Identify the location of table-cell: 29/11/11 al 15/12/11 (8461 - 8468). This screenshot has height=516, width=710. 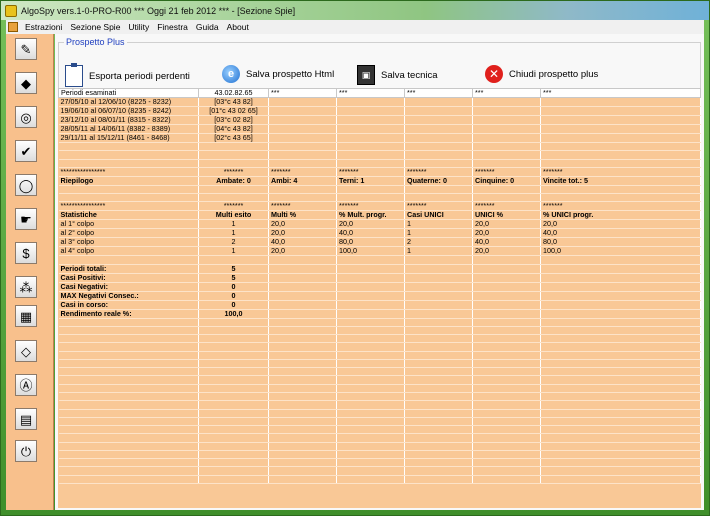
(128, 138).